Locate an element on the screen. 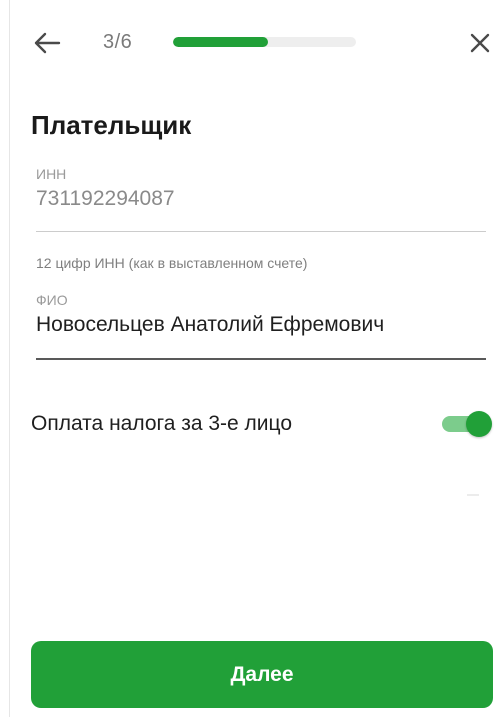 The width and height of the screenshot is (502, 717). fio-field: ФИО Новосельцев Анатолий Ефремович is located at coordinates (261, 326).